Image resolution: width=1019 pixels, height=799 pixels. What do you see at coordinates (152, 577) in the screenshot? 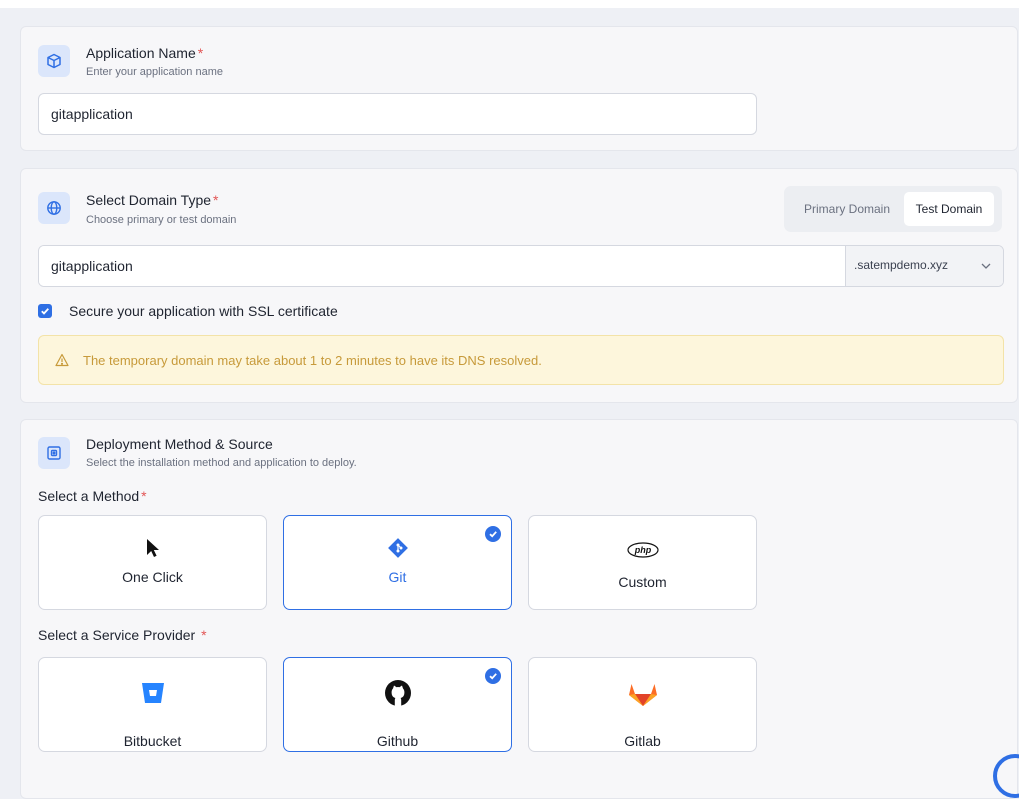
I see `method-label-one-click: One Click` at bounding box center [152, 577].